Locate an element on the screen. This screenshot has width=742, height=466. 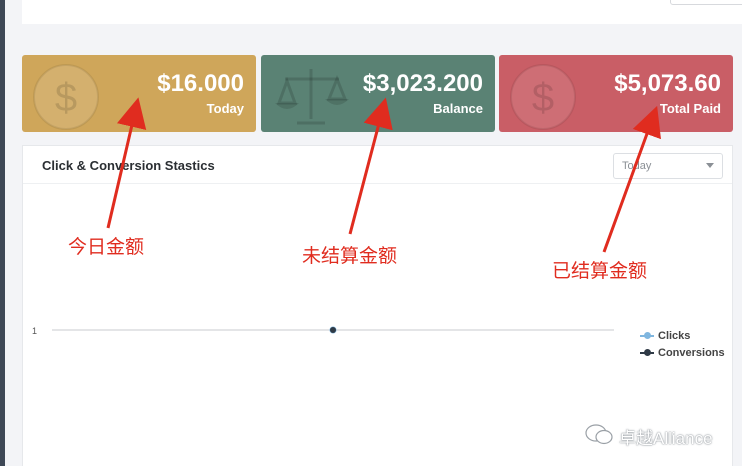
arrow-balance is located at coordinates (370, 166).